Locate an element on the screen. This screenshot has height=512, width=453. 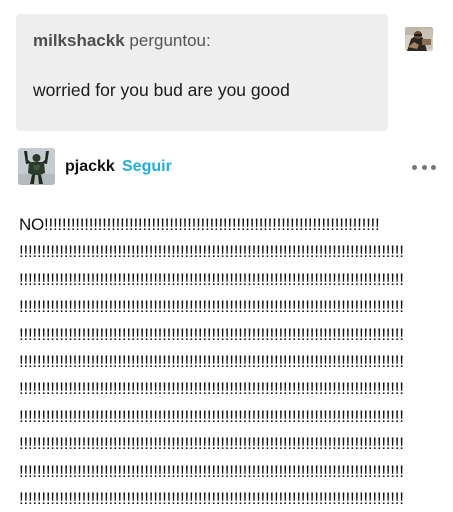
avatar-figure-icon is located at coordinates (36, 166).